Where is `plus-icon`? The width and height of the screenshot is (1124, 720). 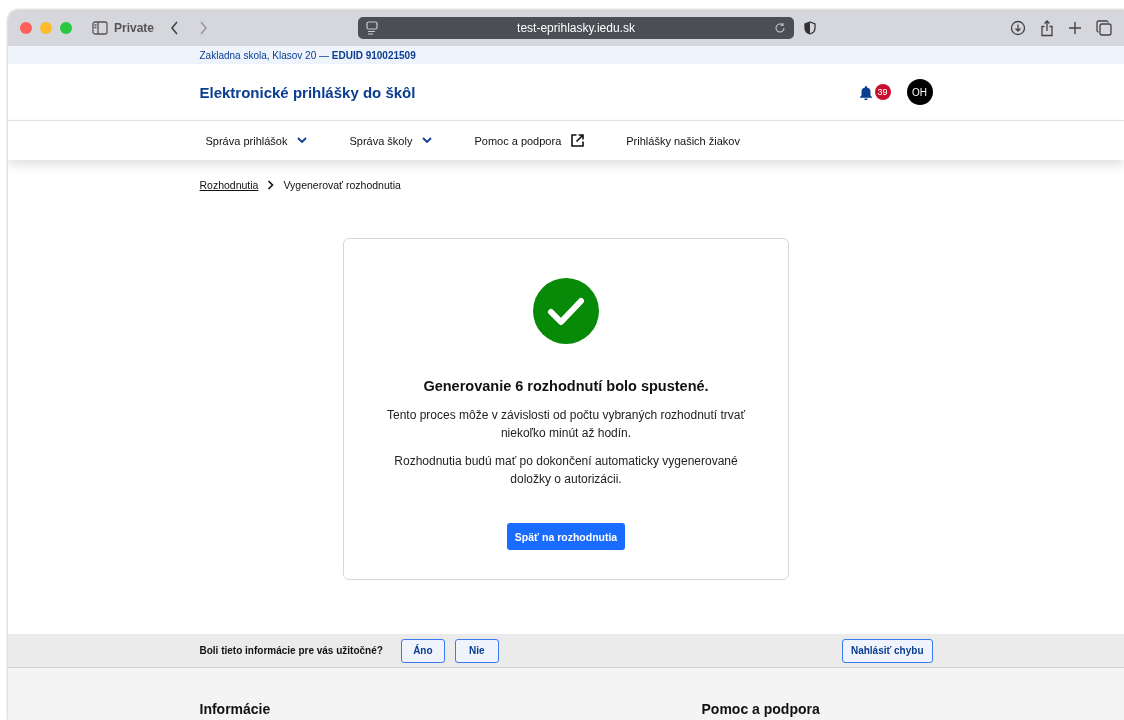 plus-icon is located at coordinates (1075, 28).